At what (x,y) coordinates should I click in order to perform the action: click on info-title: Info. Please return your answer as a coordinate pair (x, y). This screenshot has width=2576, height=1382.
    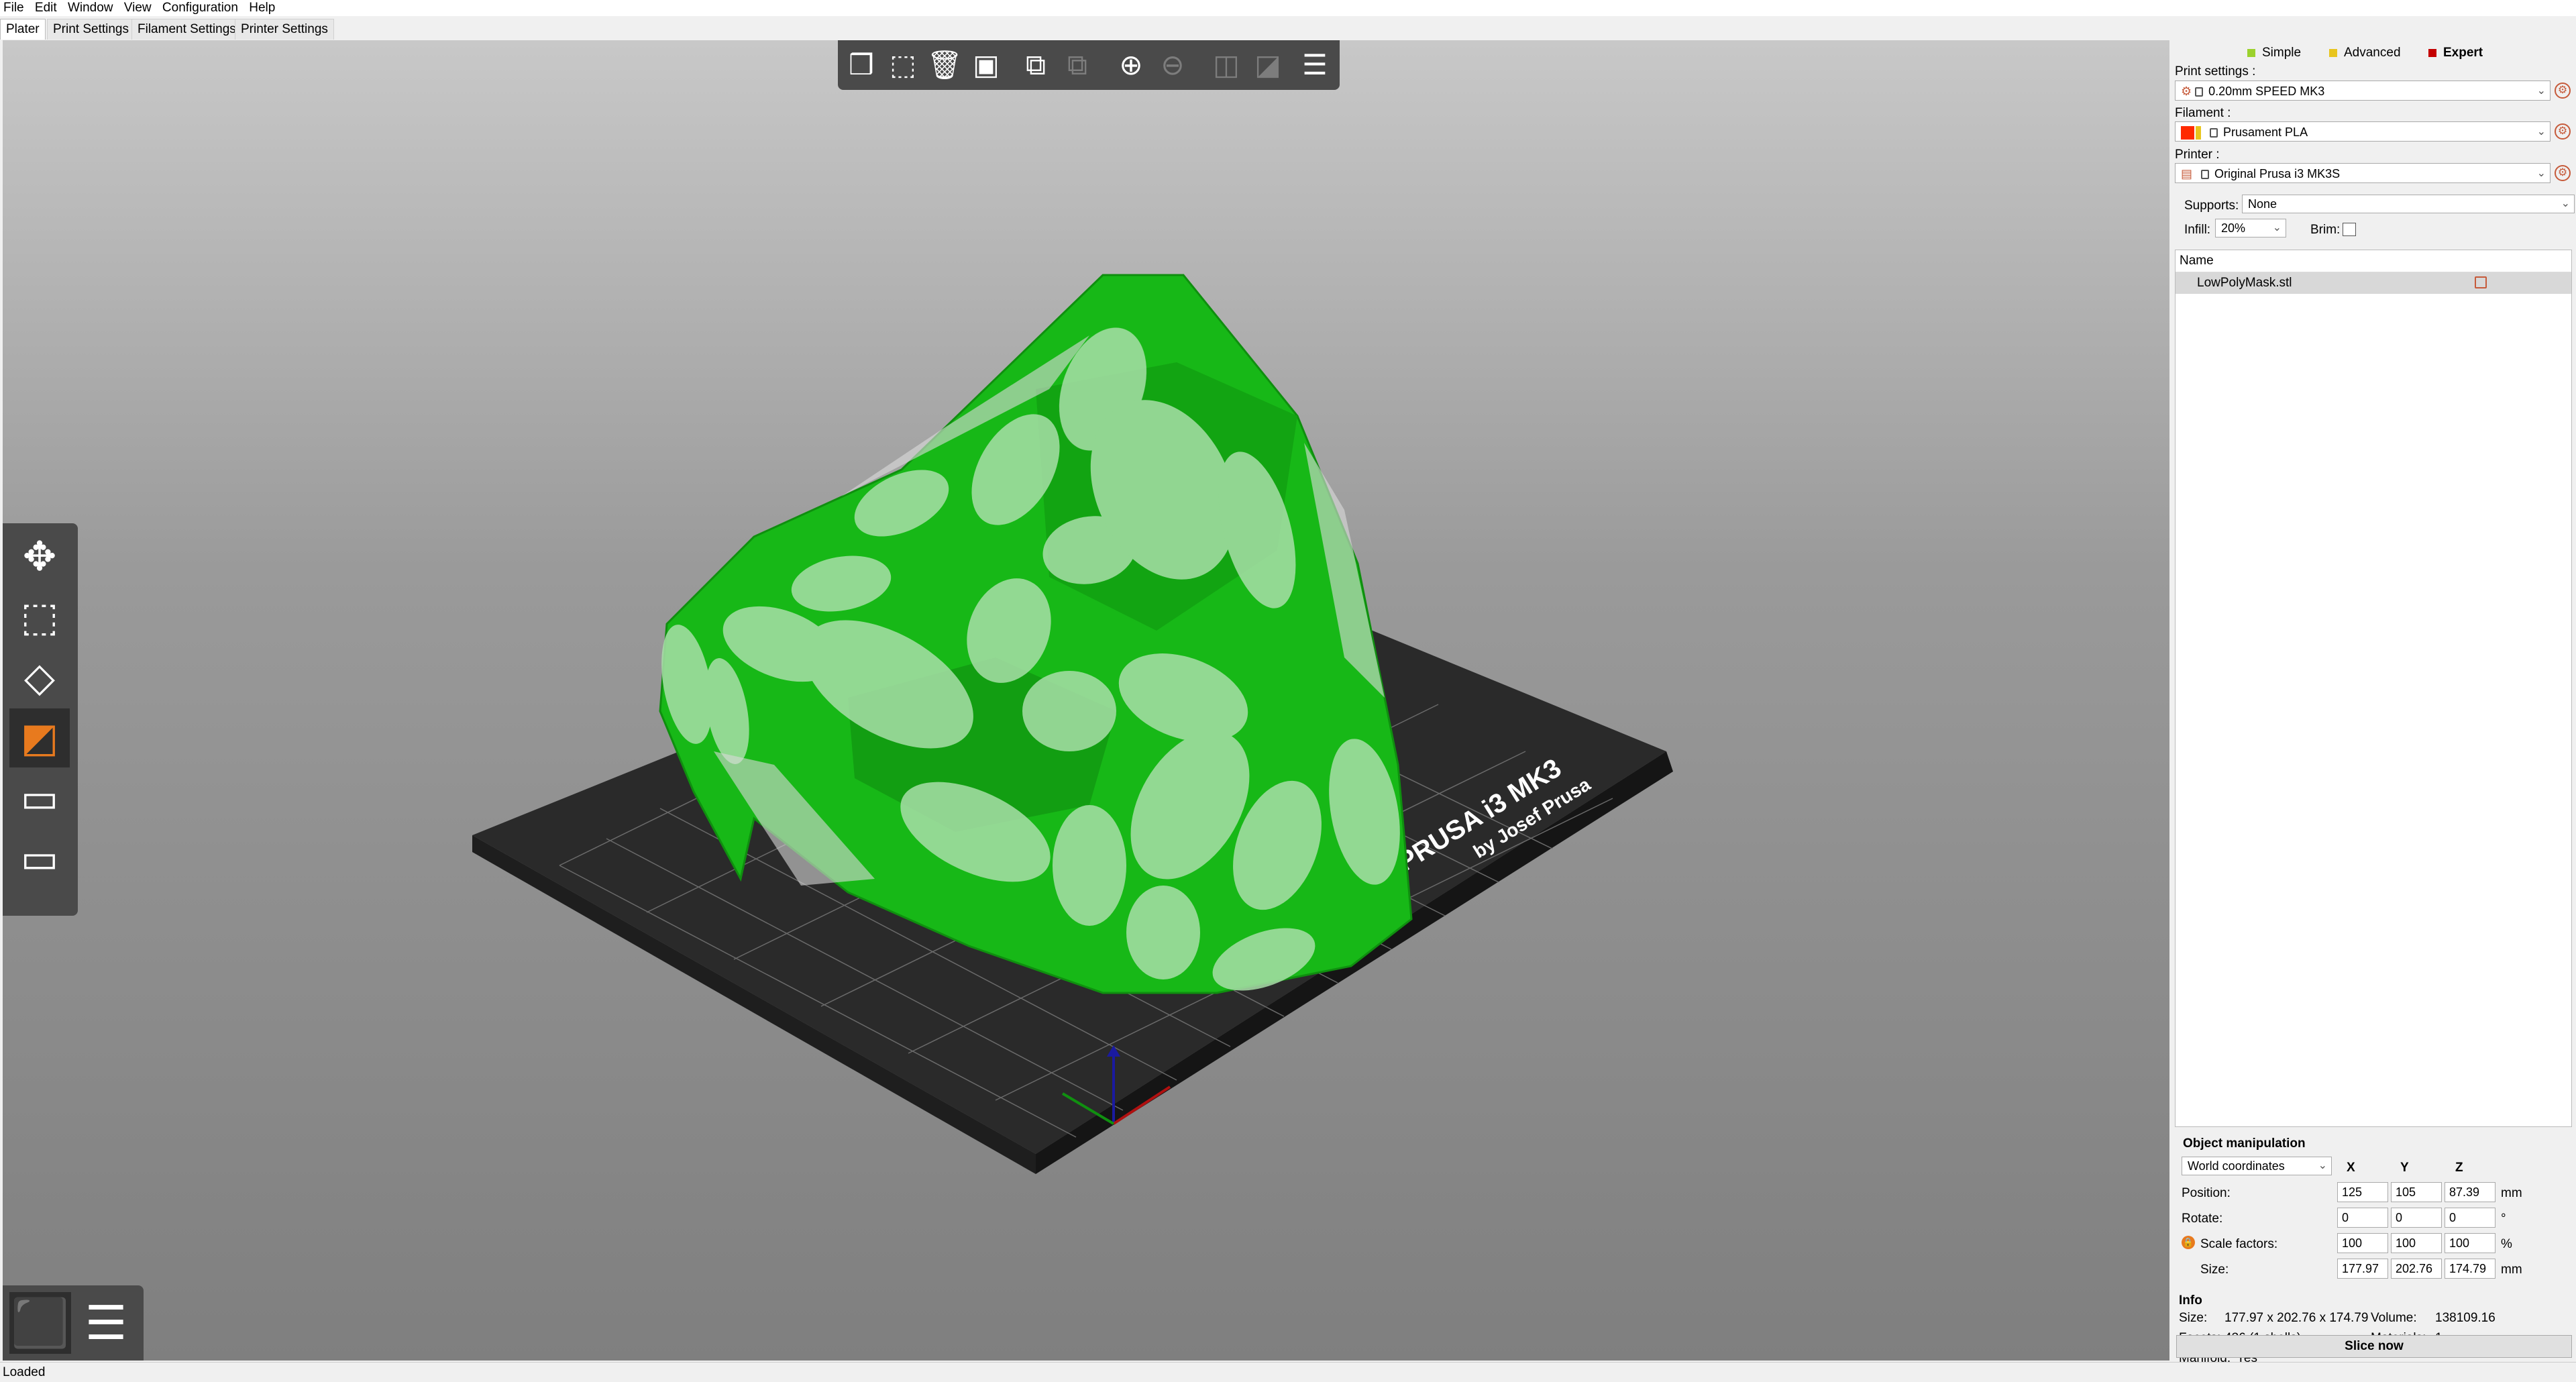
    Looking at the image, I should click on (2190, 1300).